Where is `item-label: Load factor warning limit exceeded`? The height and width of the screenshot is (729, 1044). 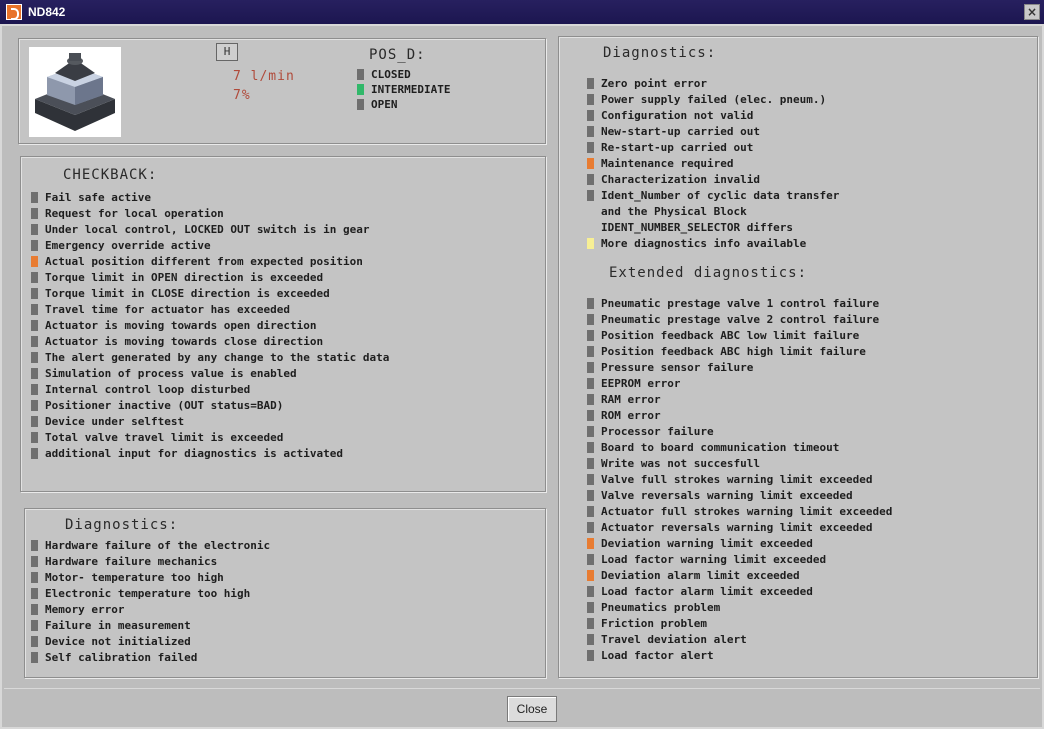
item-label: Load factor warning limit exceeded is located at coordinates (714, 559).